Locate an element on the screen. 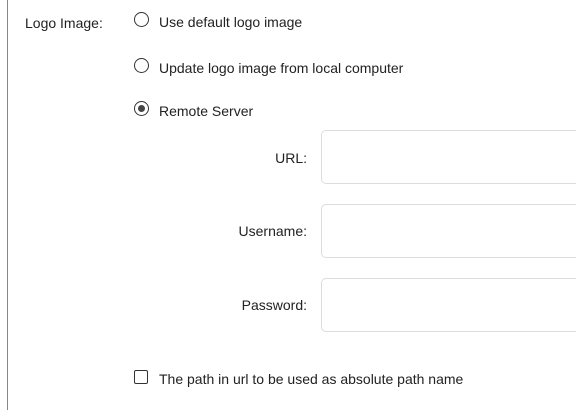 The height and width of the screenshot is (410, 576). use-default-logo-option: Use default logo image is located at coordinates (292, 22).